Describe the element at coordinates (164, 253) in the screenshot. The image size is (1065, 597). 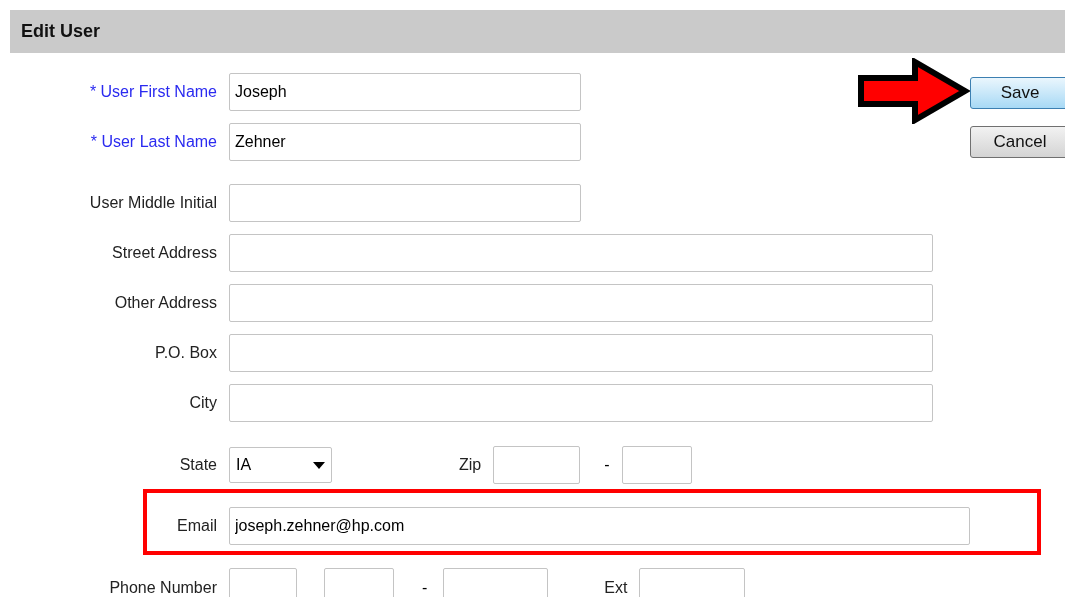
I see `field-label: Street Address` at that location.